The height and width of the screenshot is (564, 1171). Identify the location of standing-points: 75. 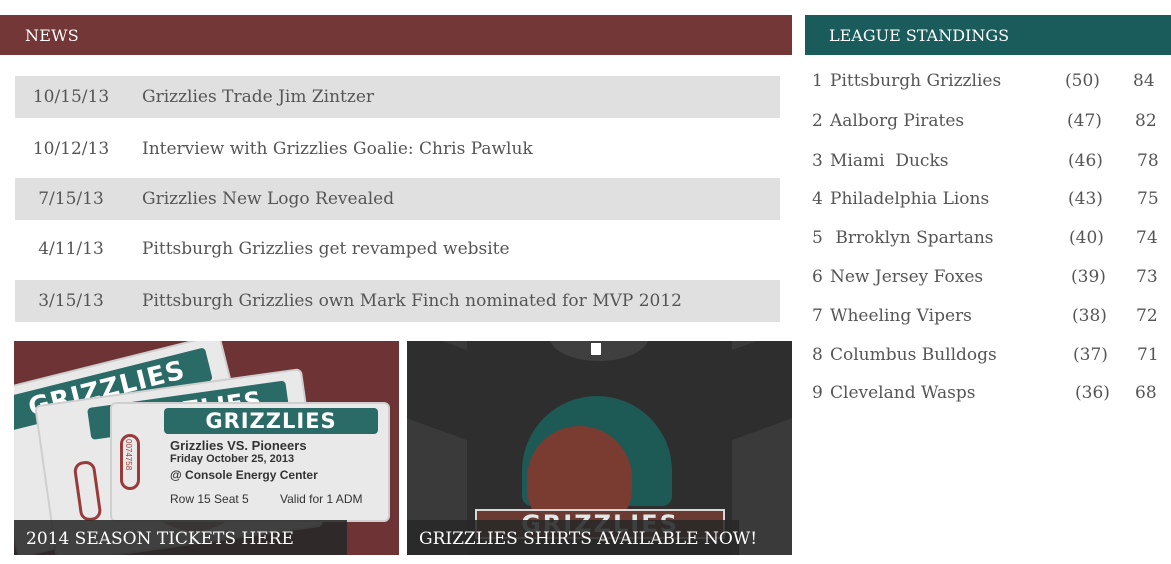
(1148, 199).